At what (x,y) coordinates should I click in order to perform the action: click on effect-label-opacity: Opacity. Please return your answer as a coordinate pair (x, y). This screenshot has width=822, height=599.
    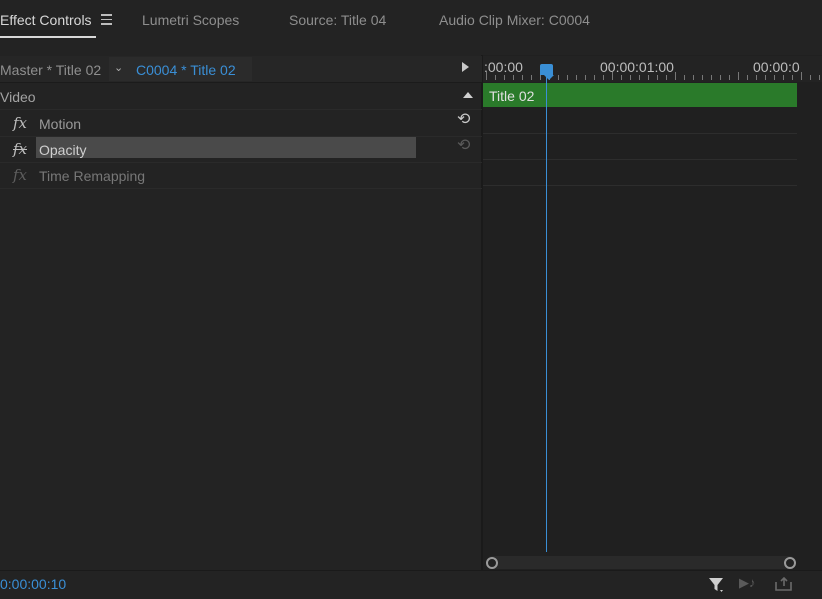
    Looking at the image, I should click on (63, 150).